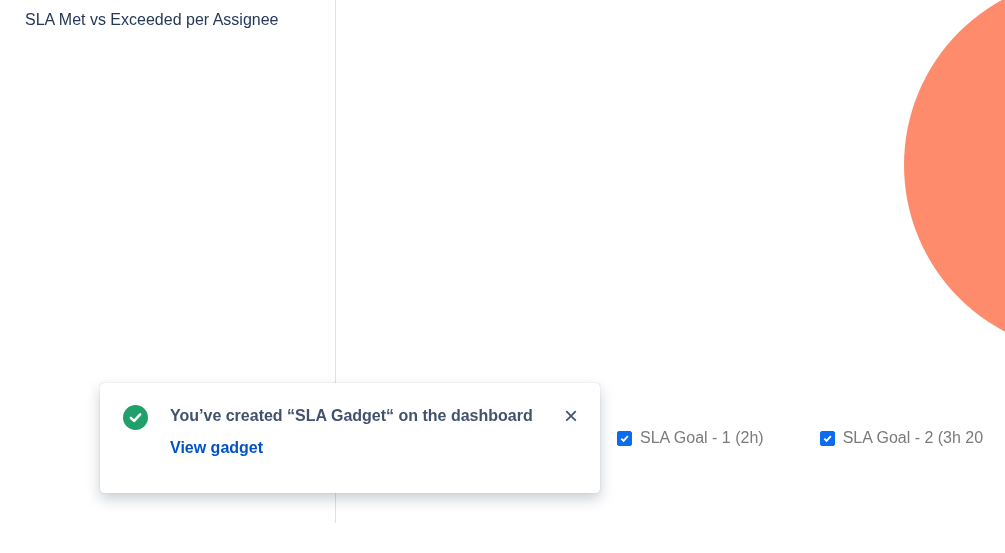  What do you see at coordinates (217, 448) in the screenshot?
I see `view-gadget-link: View gadget` at bounding box center [217, 448].